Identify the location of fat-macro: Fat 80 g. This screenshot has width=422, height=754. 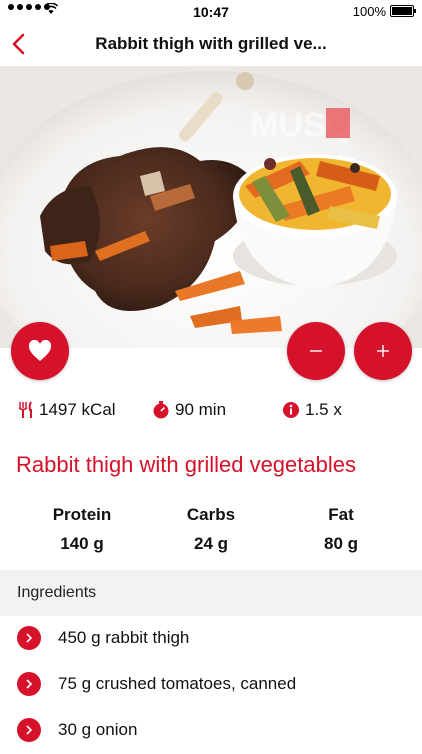
(341, 529).